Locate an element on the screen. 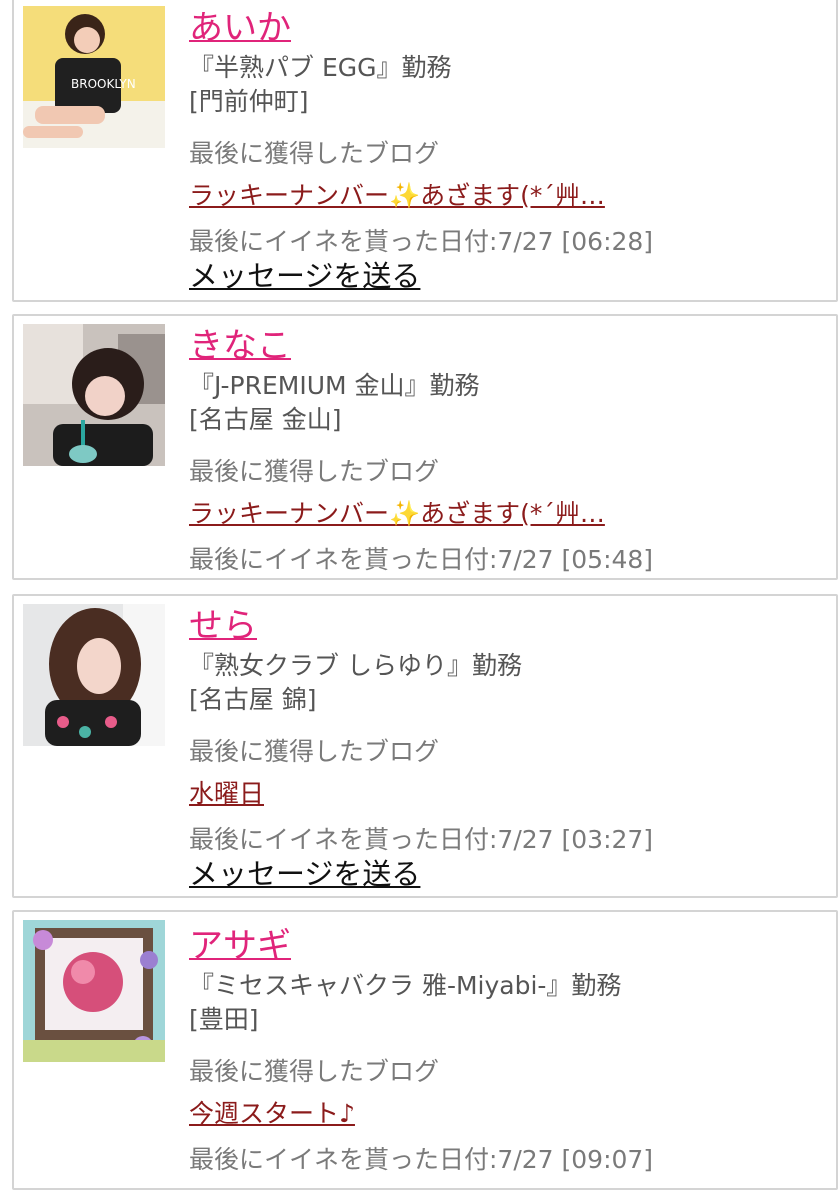 The height and width of the screenshot is (1190, 840). profile-name-link: あいか is located at coordinates (240, 28).